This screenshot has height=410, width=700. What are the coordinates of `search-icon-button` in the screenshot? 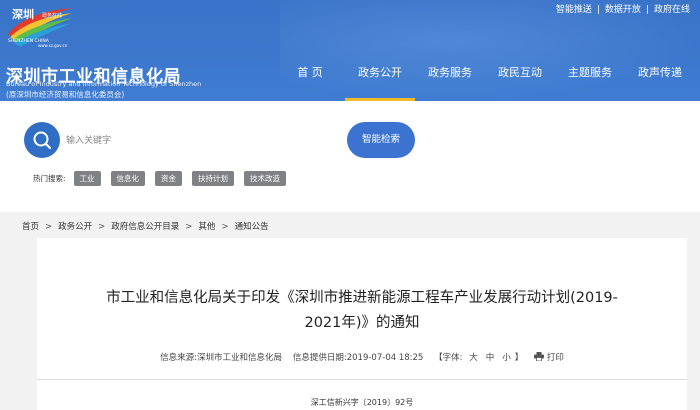 It's located at (42, 140).